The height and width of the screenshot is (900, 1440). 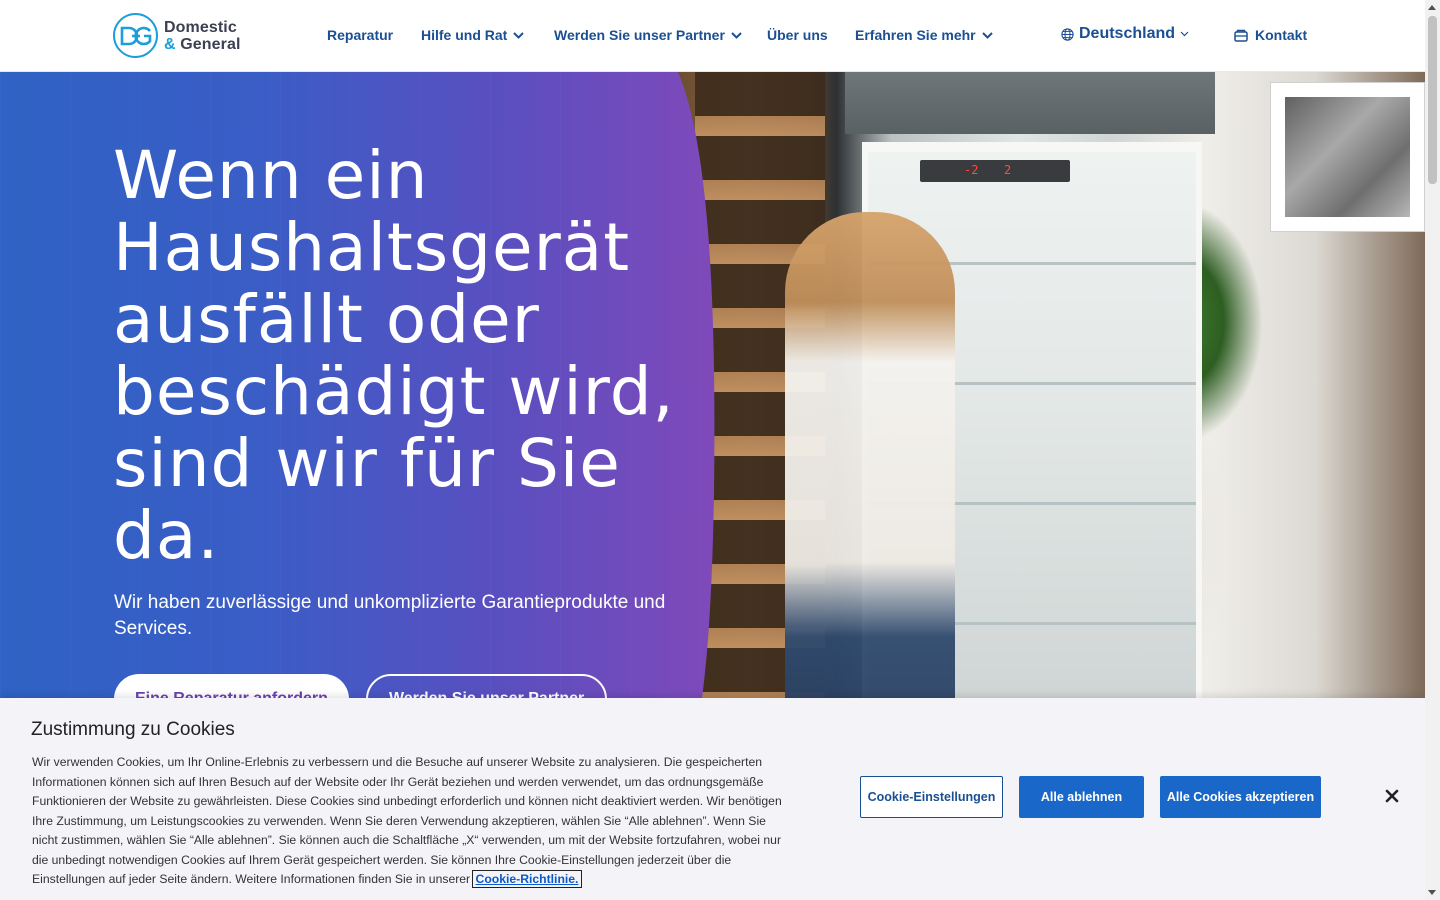 What do you see at coordinates (208, 44) in the screenshot?
I see `logo-line-2-text: General` at bounding box center [208, 44].